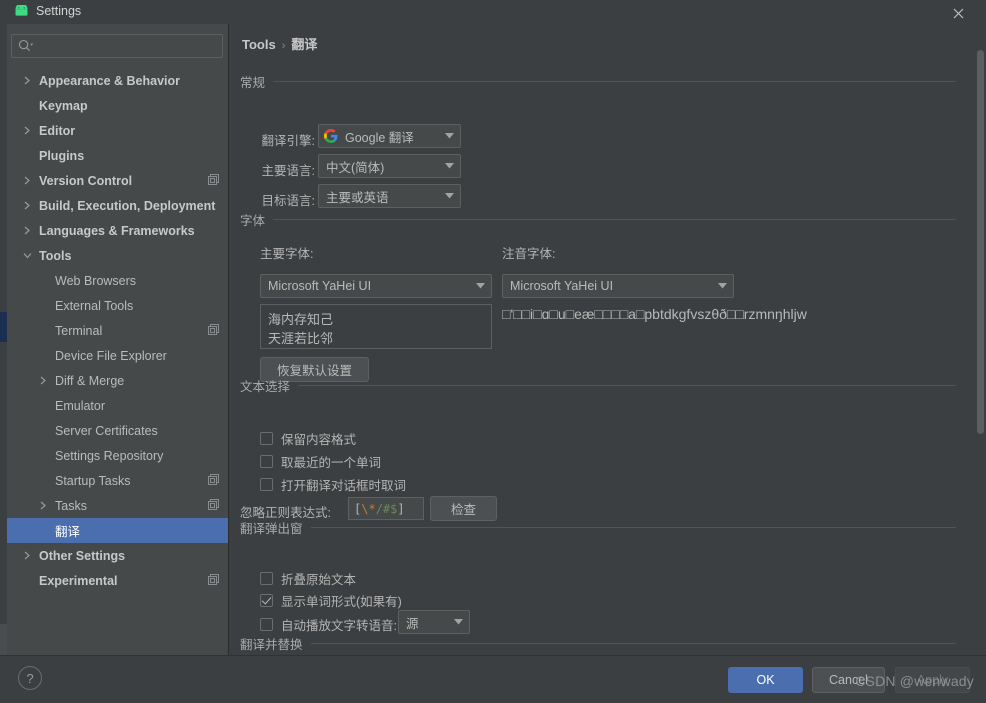 This screenshot has width=986, height=703. Describe the element at coordinates (117, 455) in the screenshot. I see `sidebar-item-settings-repository: Settings Repository` at that location.